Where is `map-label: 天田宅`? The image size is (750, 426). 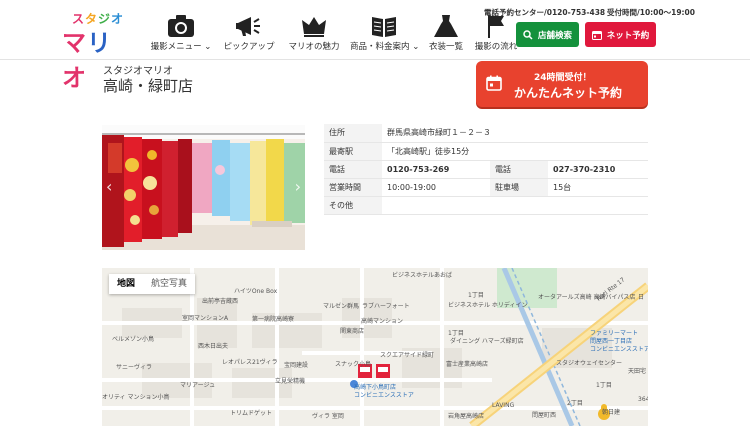 map-label: 天田宅 is located at coordinates (637, 371).